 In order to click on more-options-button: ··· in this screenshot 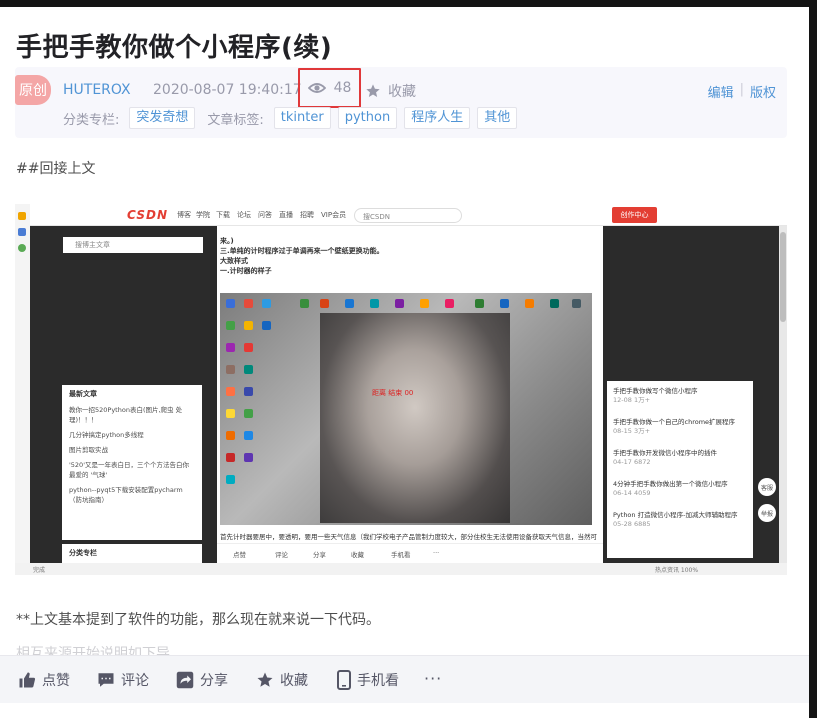, I will do `click(433, 678)`.